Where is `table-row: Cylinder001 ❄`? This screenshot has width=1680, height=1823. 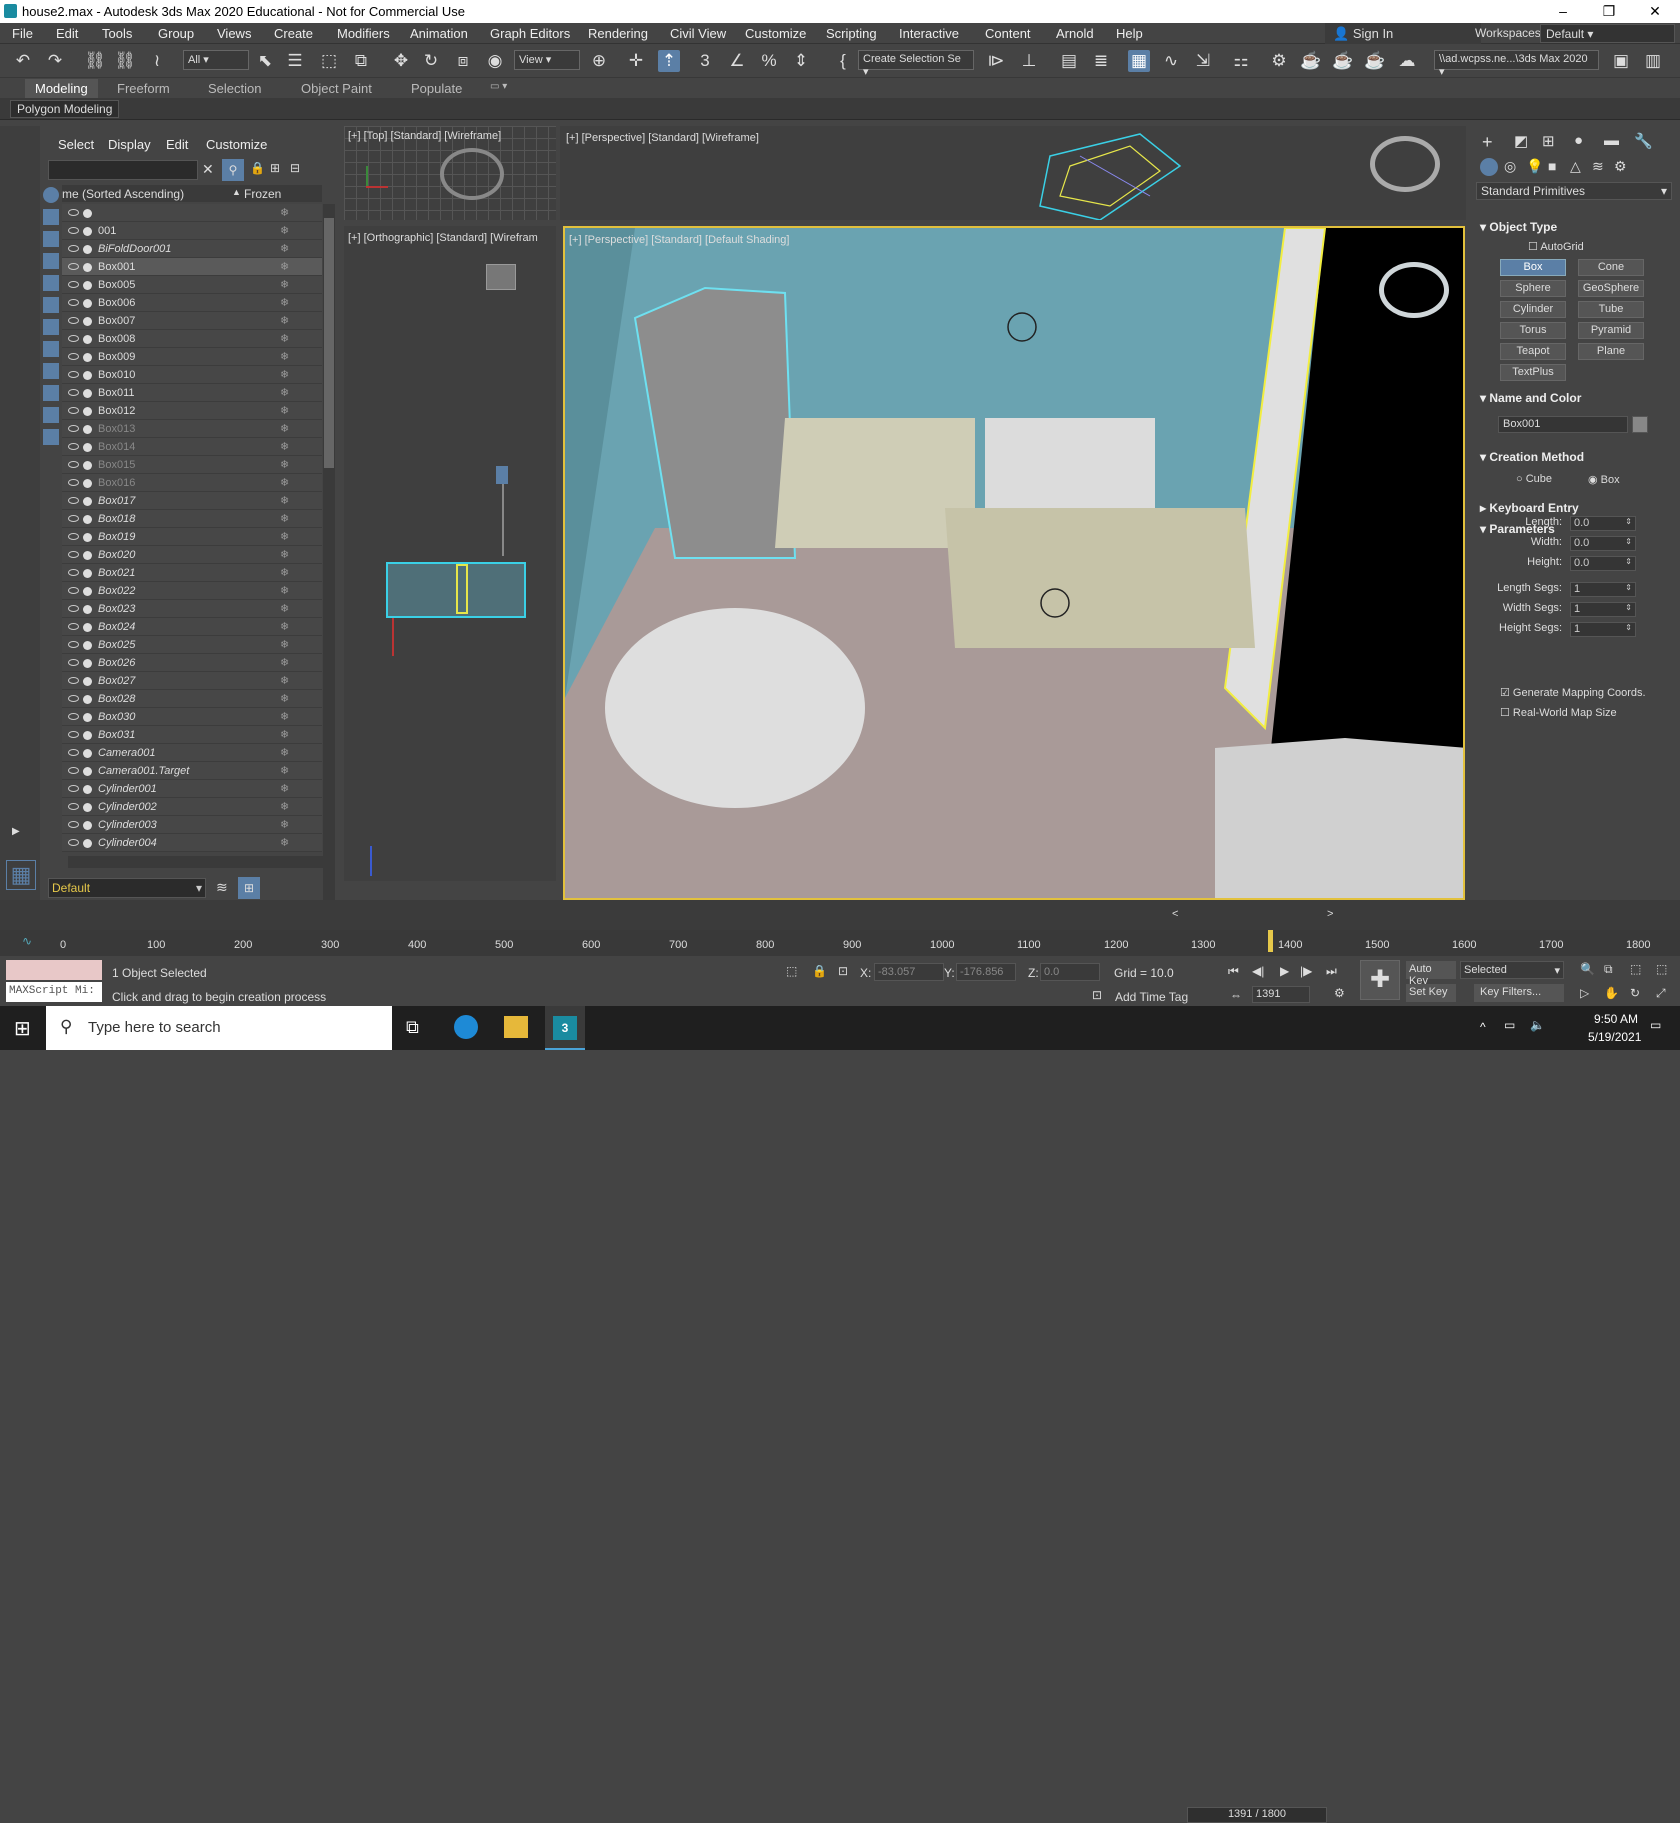 table-row: Cylinder001 ❄ is located at coordinates (192, 789).